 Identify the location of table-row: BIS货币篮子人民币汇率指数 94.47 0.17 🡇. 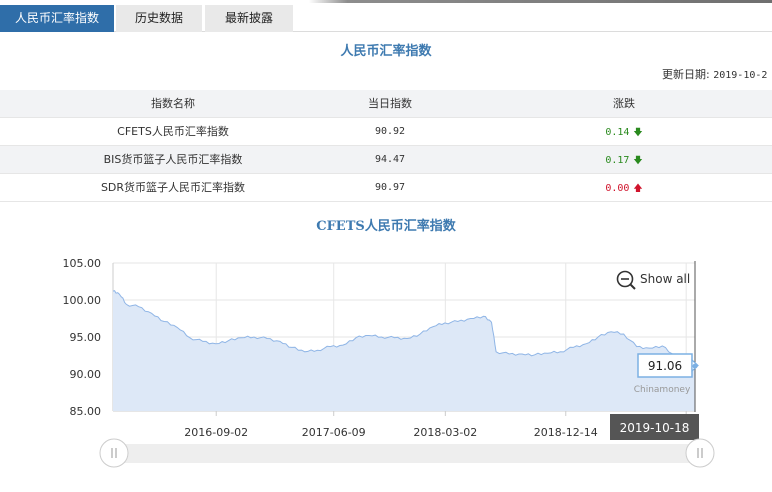
(386, 160).